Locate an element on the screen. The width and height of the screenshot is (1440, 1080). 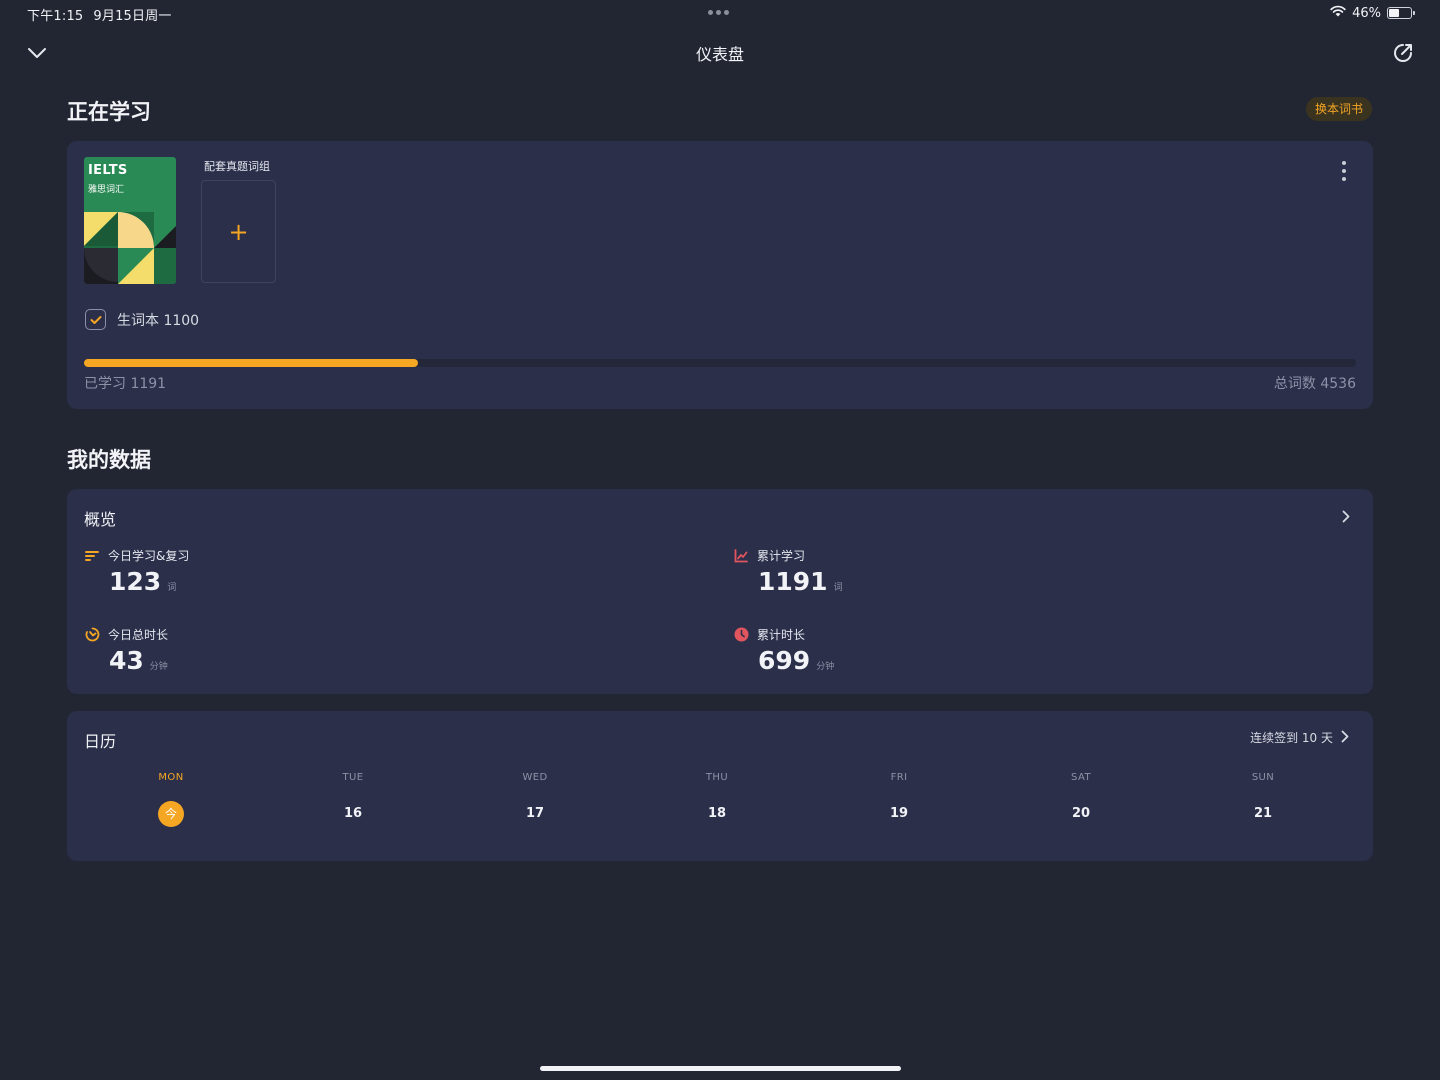
calendar-day-sat: SAT 20 is located at coordinates (1081, 799).